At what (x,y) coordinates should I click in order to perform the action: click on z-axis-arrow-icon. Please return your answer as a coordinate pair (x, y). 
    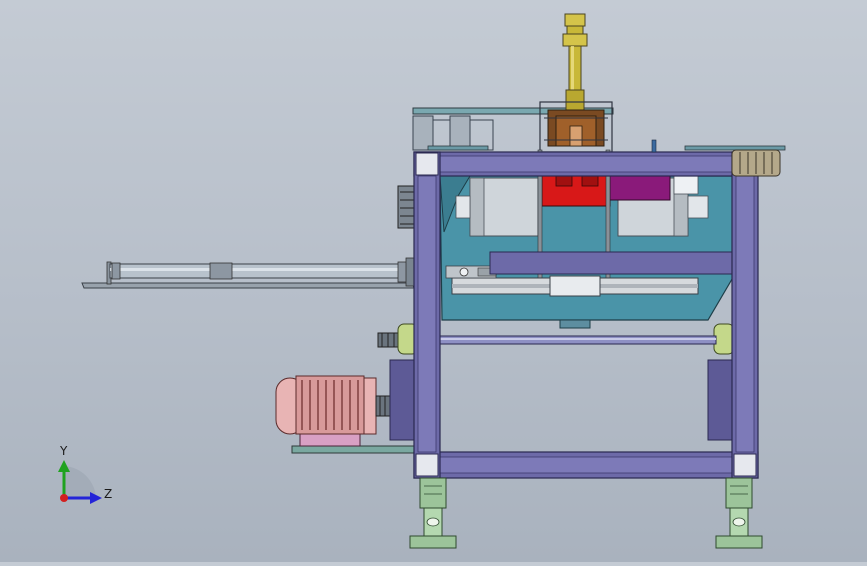
    Looking at the image, I should click on (96, 498).